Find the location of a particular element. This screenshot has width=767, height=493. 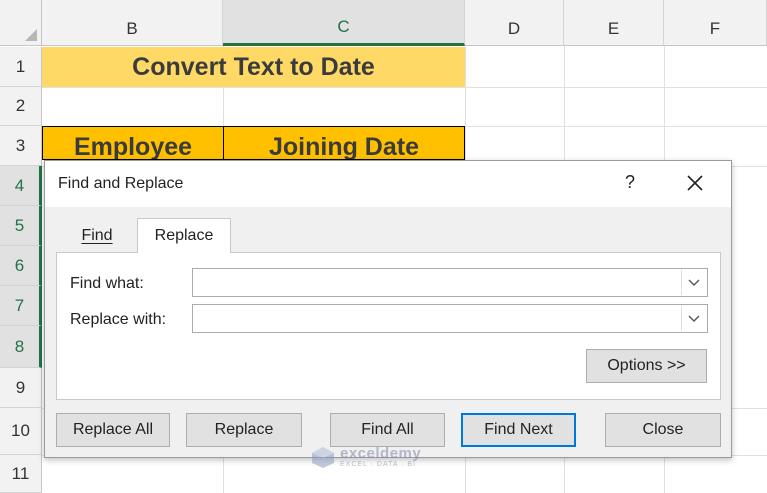

row-header-3: 3 is located at coordinates (21, 146).